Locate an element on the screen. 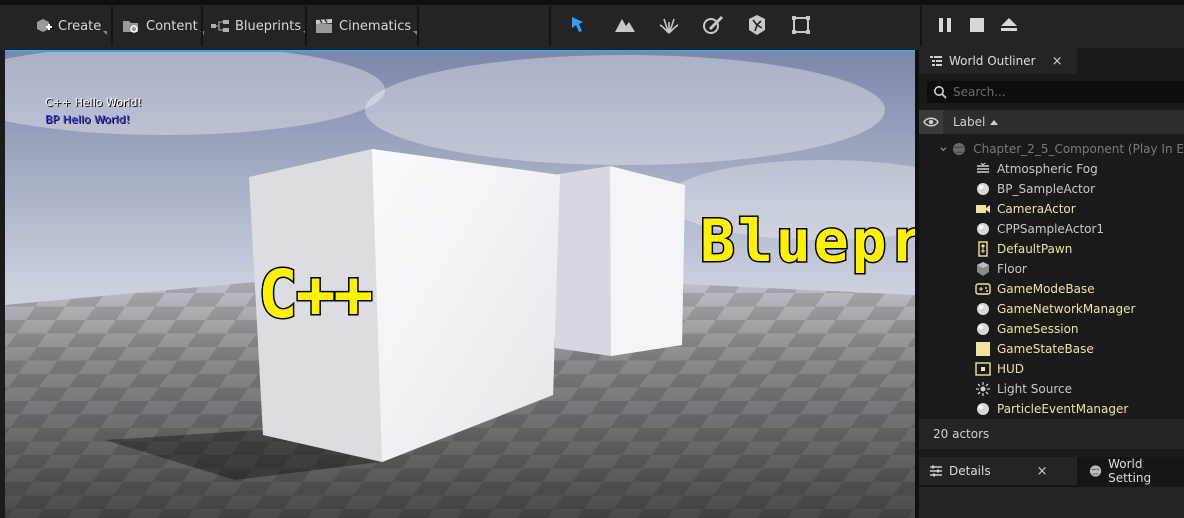  outliner-row: GameNetworkManager is located at coordinates (1051, 309).